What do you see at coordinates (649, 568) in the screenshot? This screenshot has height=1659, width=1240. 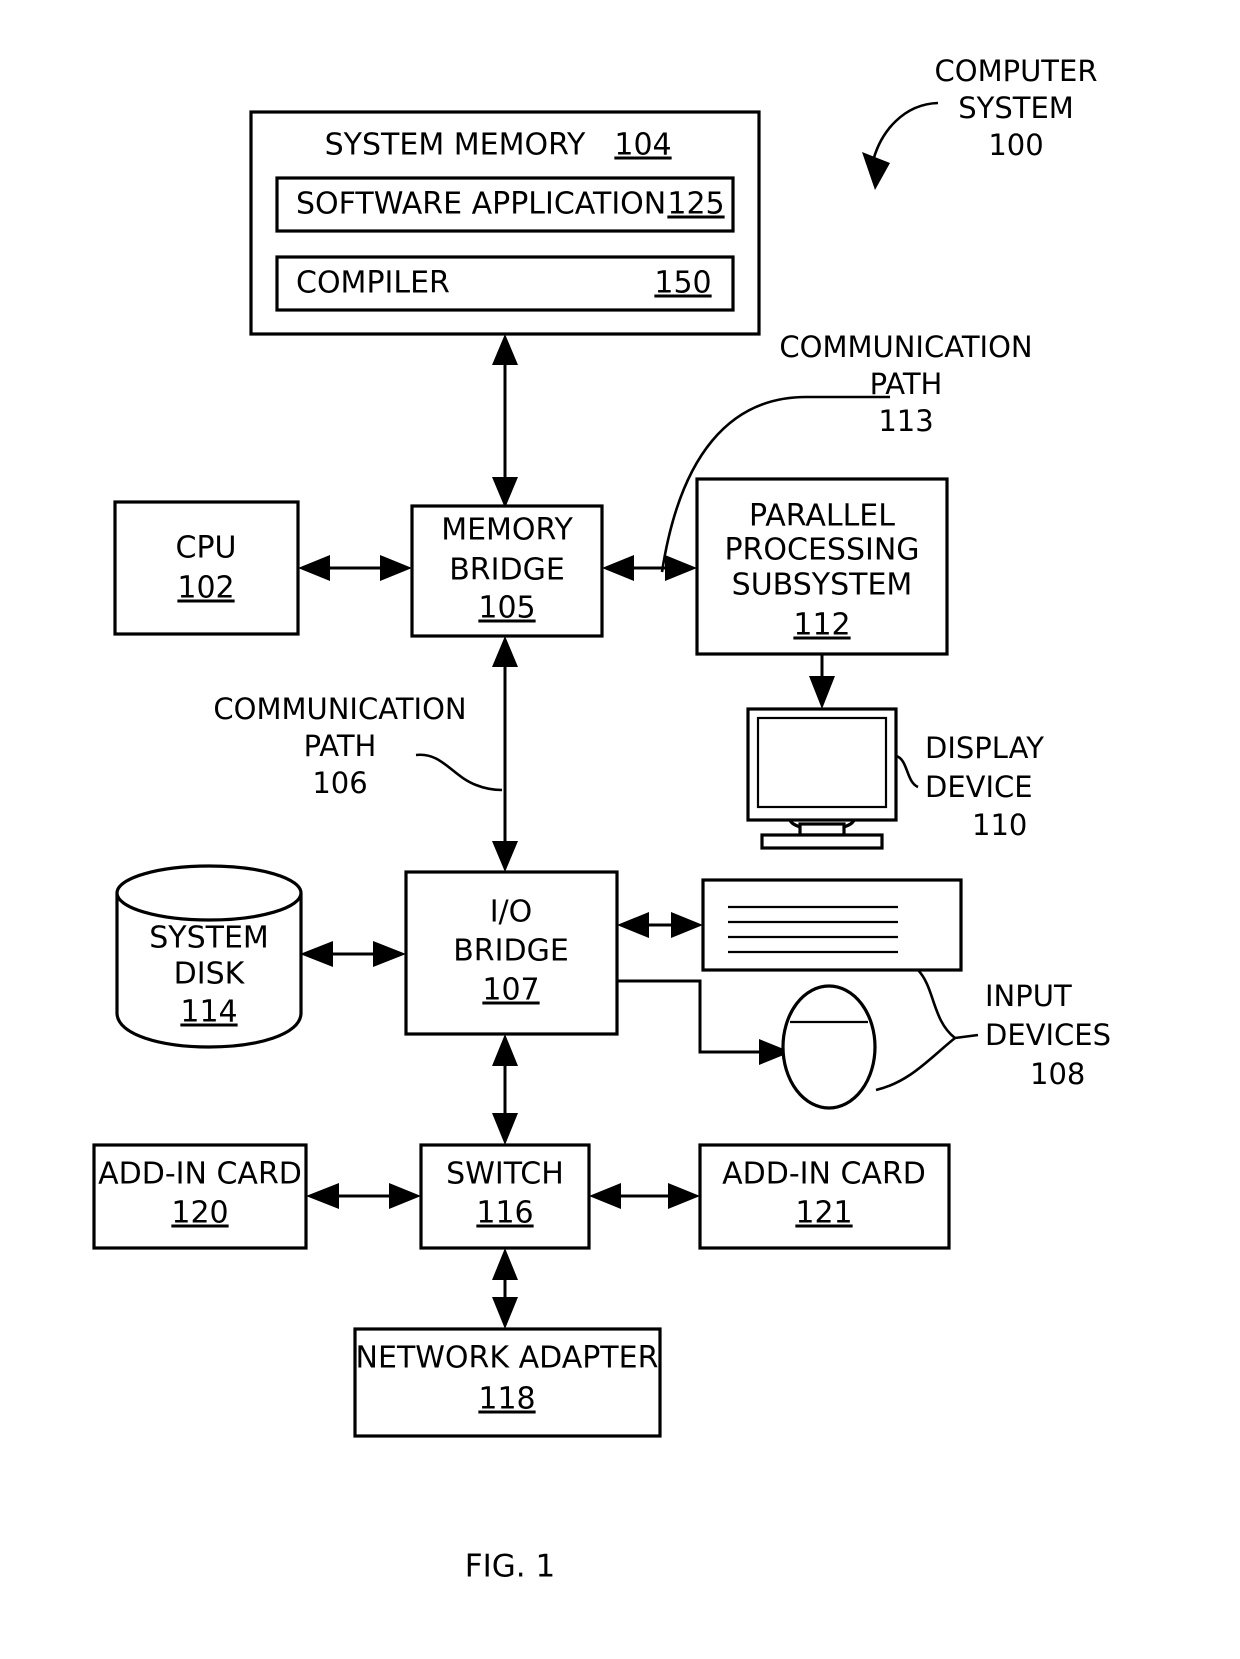 I see `arrow-memory-bridge-to-pps` at bounding box center [649, 568].